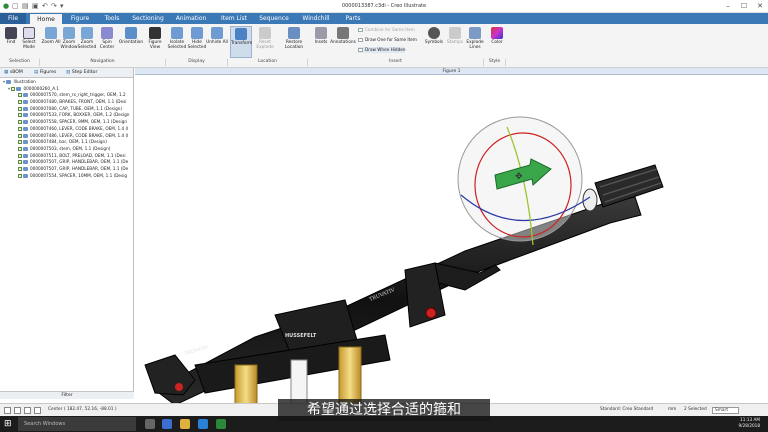 The width and height of the screenshot is (768, 432). I want to click on filter-bar: Filter, so click(67, 395).